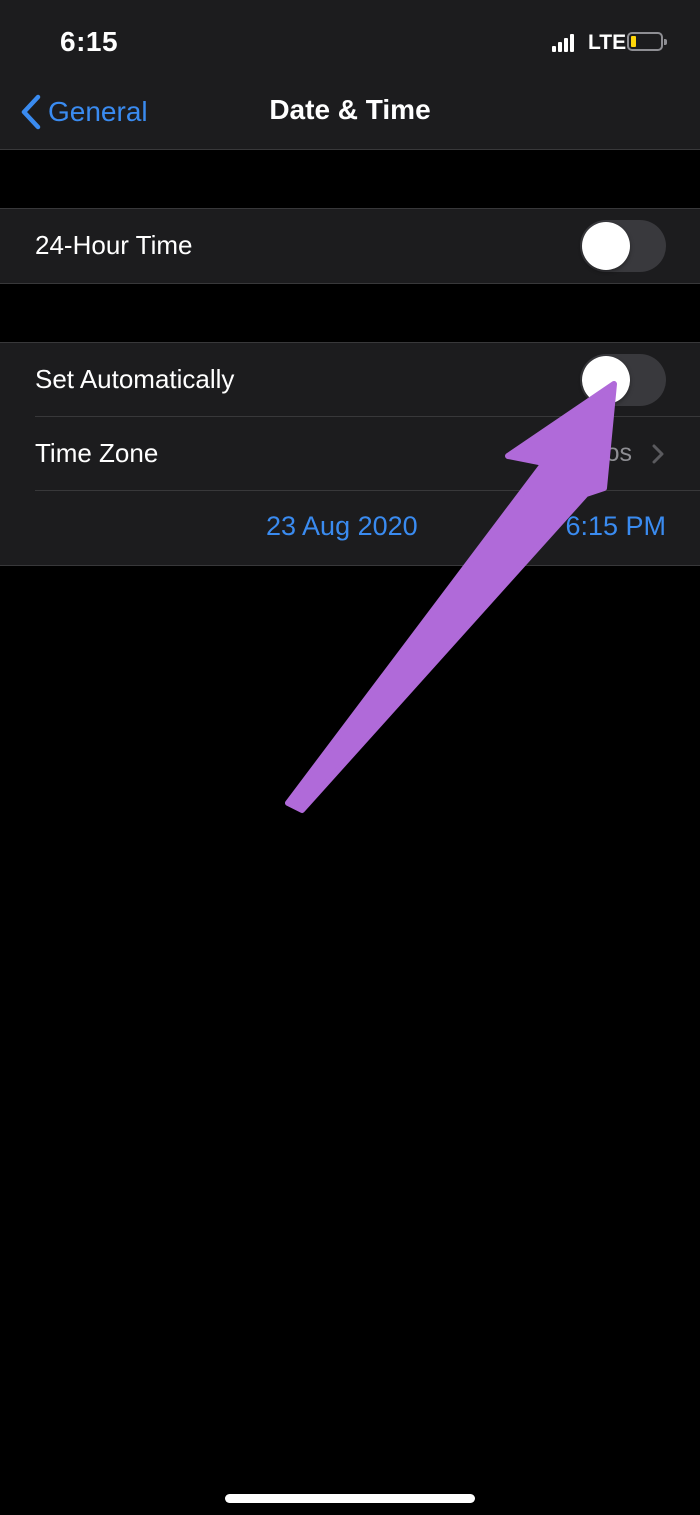 This screenshot has width=700, height=1515. I want to click on battery-icon, so click(647, 41).